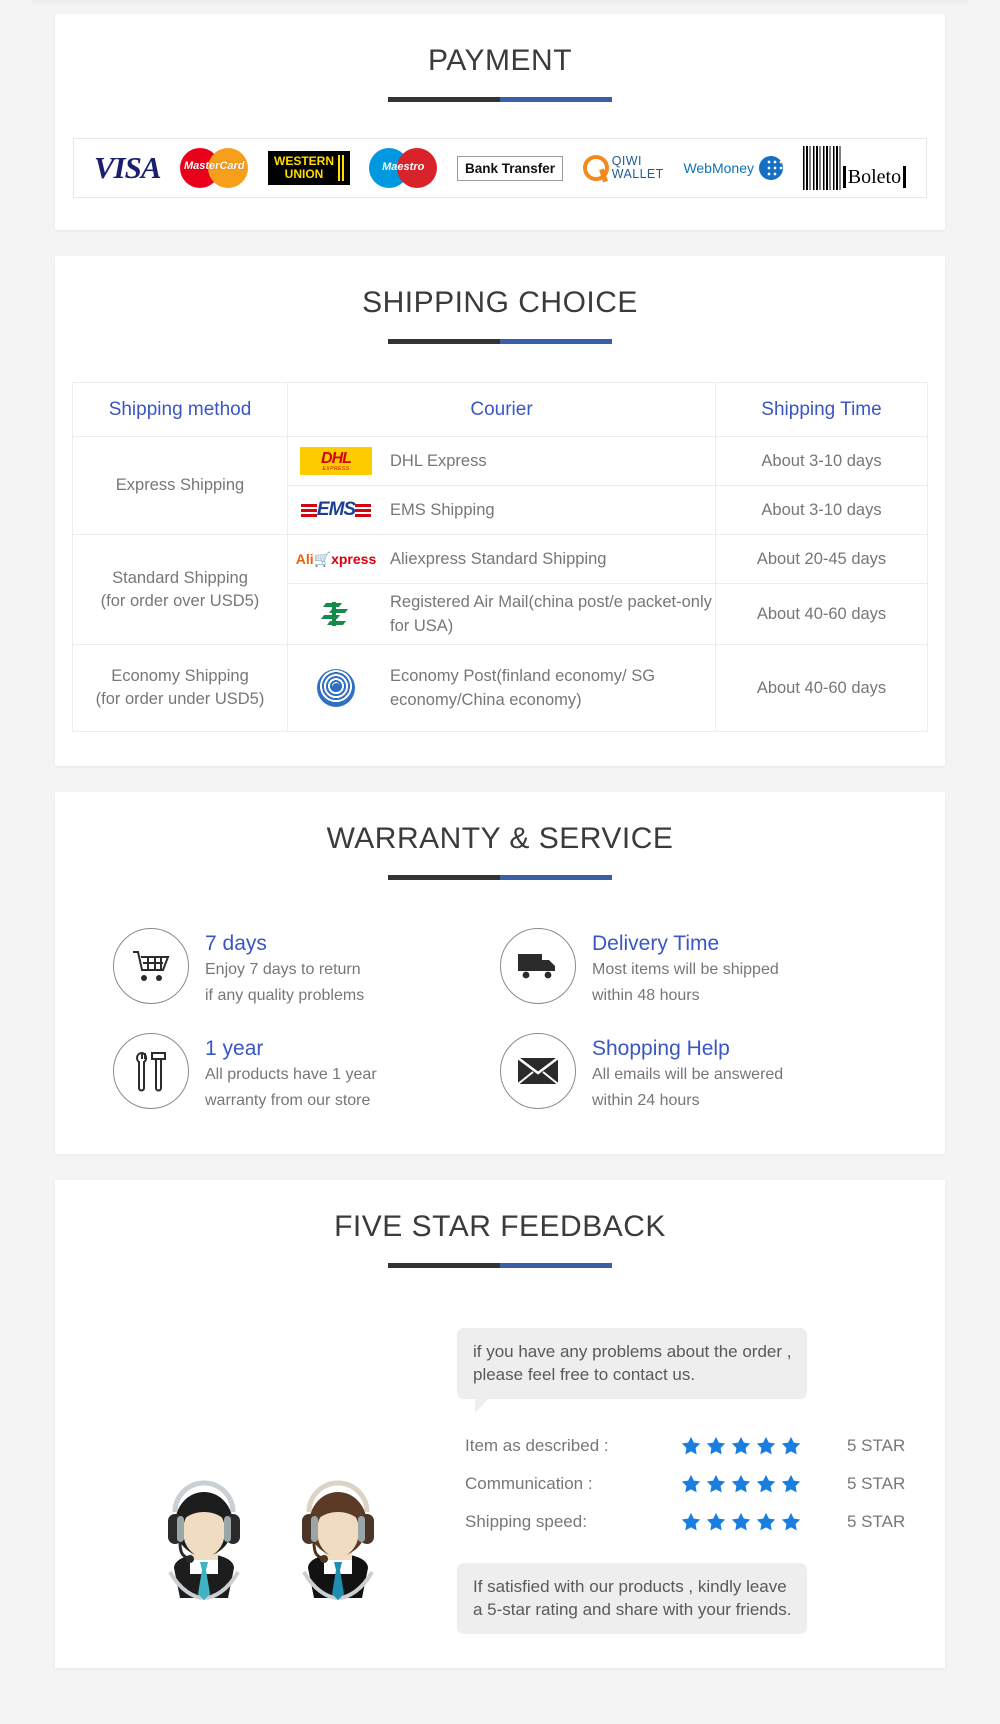 The height and width of the screenshot is (1724, 1000). I want to click on method-standard-line1: Standard Shipping, so click(180, 577).